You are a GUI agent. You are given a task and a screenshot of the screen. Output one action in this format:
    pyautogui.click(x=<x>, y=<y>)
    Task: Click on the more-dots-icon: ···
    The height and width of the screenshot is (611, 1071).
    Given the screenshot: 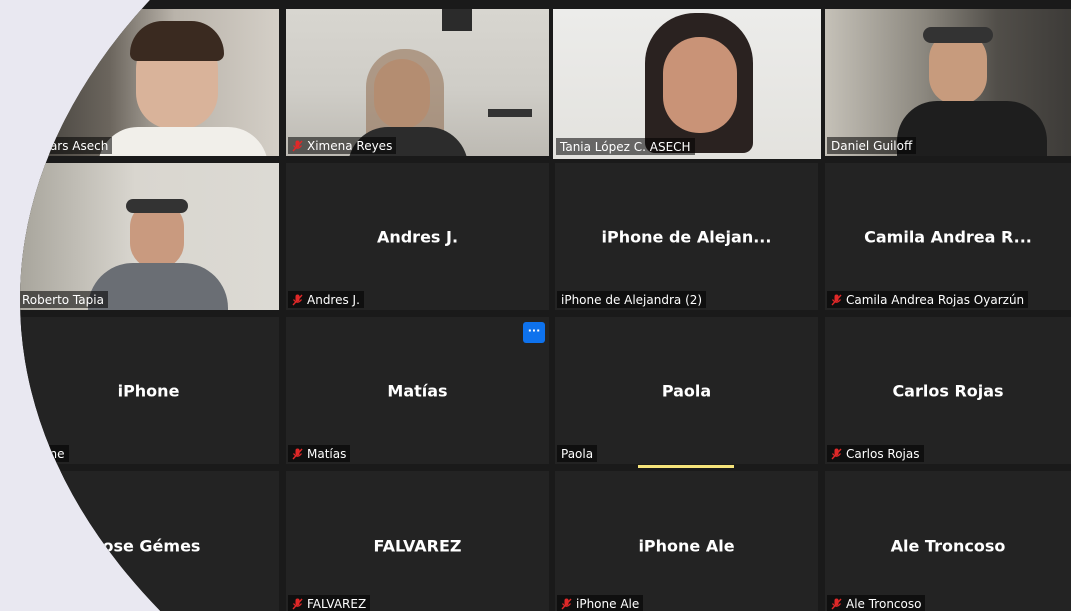 What is the action you would take?
    pyautogui.click(x=534, y=330)
    